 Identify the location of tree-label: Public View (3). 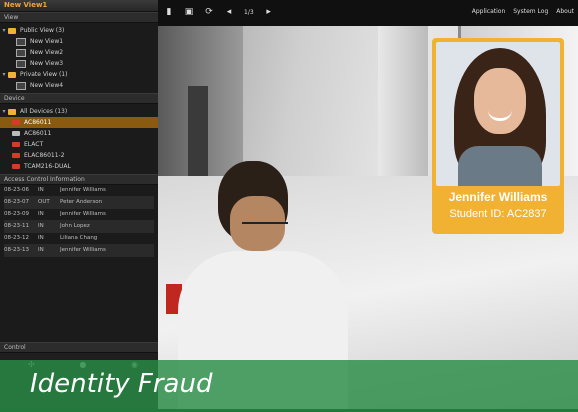
(42, 30).